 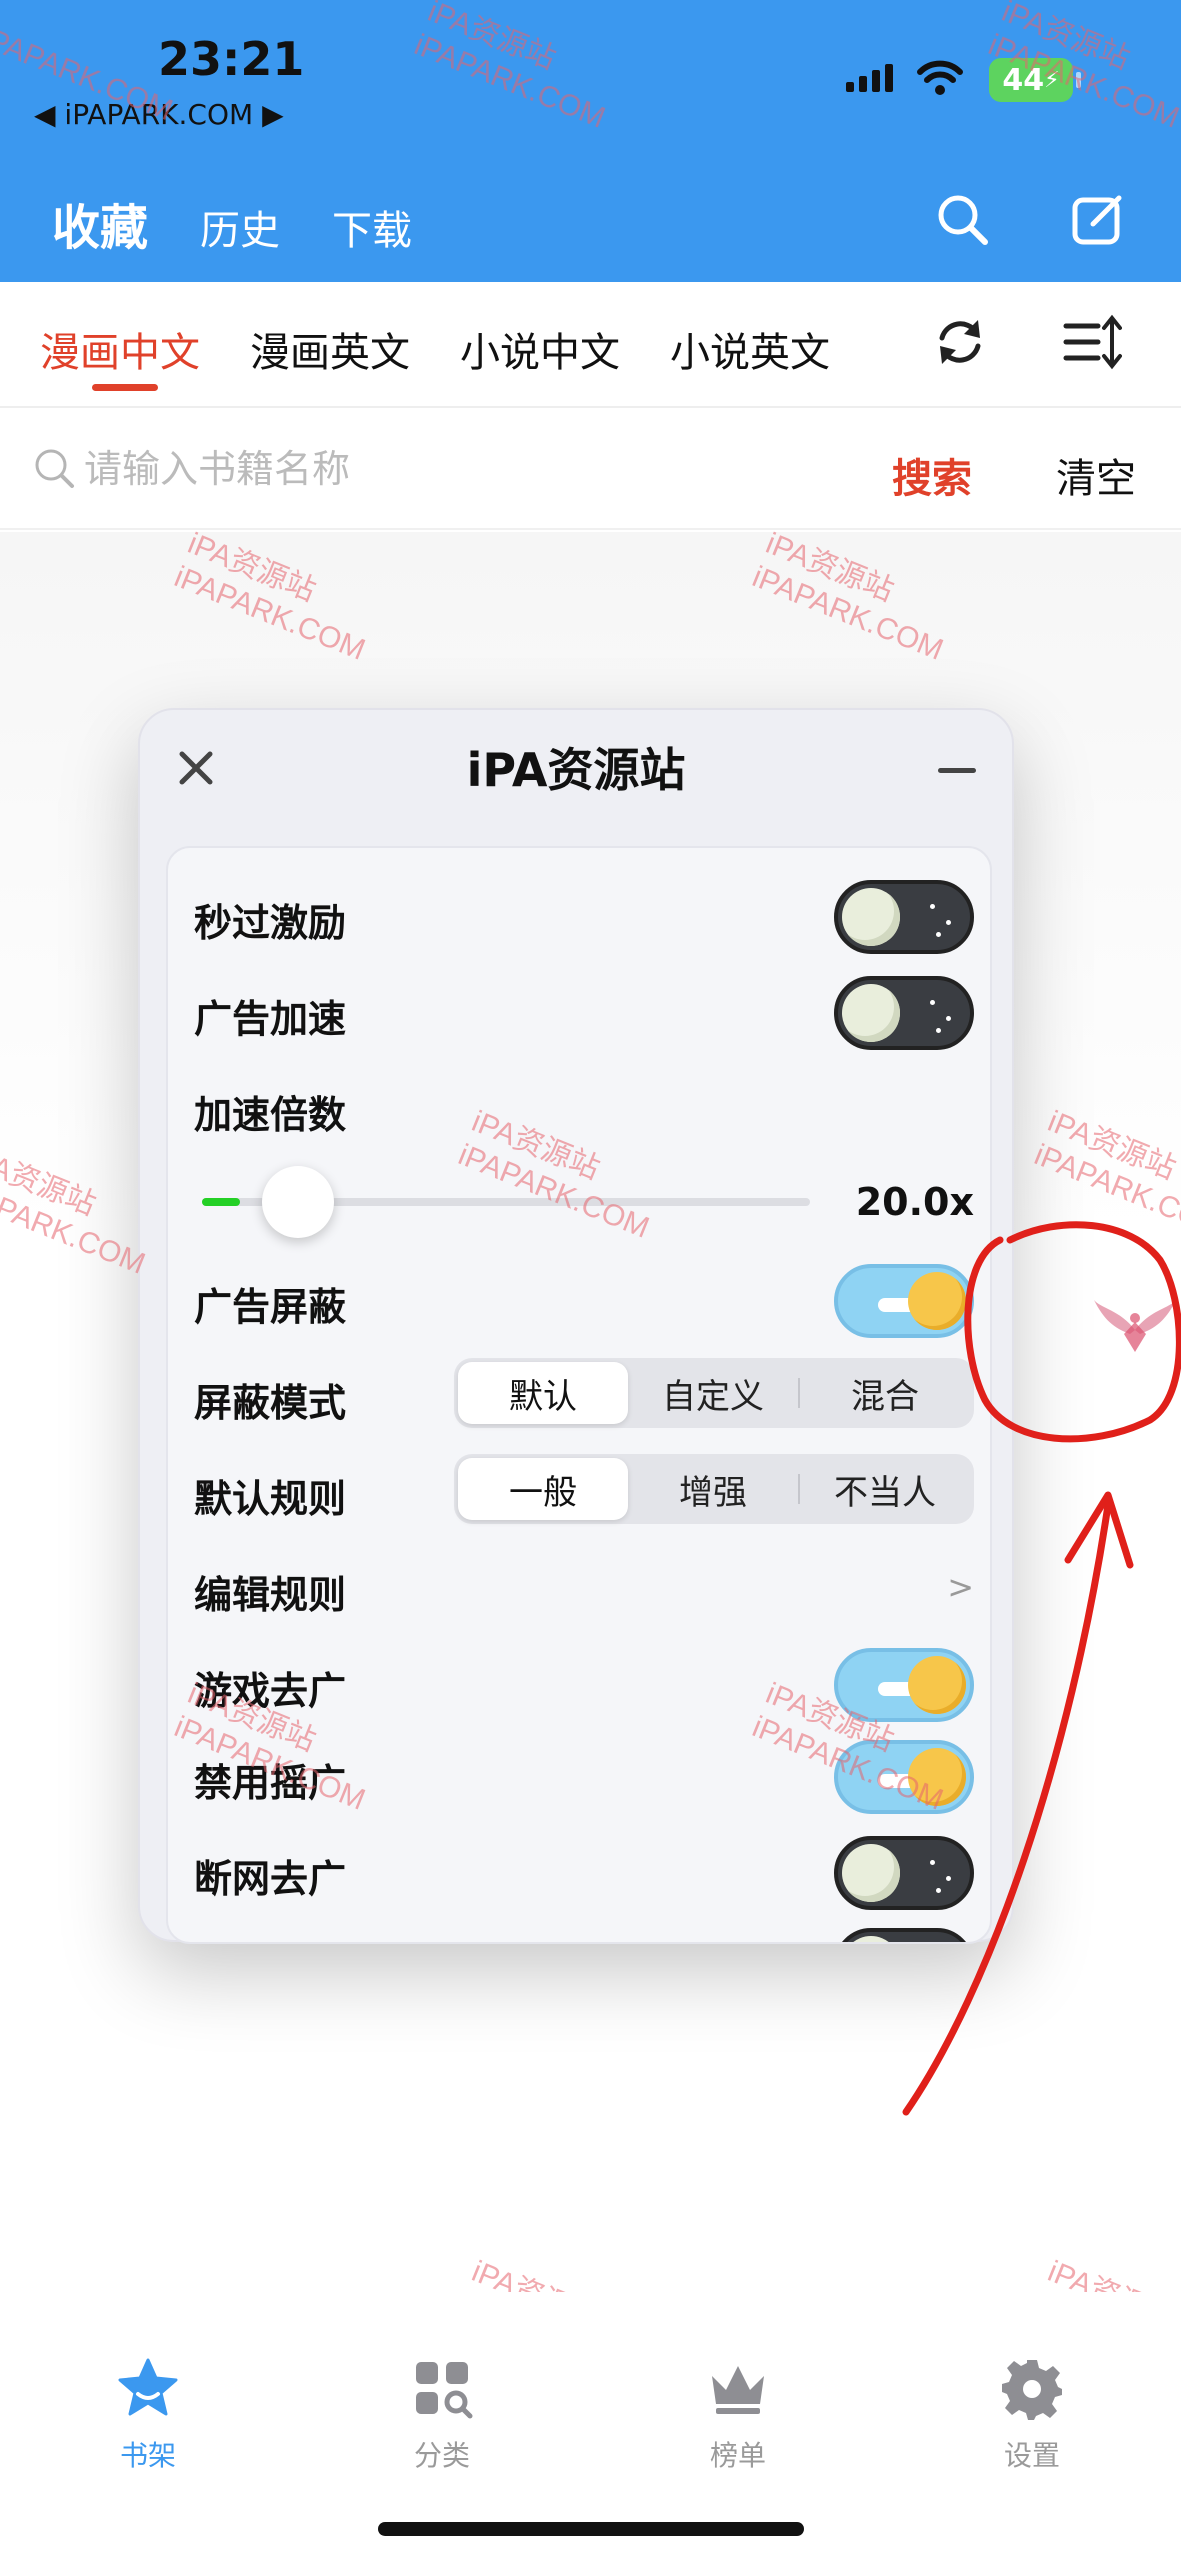 I want to click on app-header: 23:21 ◀ iPAPARK.COM ▶ 44 ⚡ 收藏 历史 下载, so click(x=590, y=141).